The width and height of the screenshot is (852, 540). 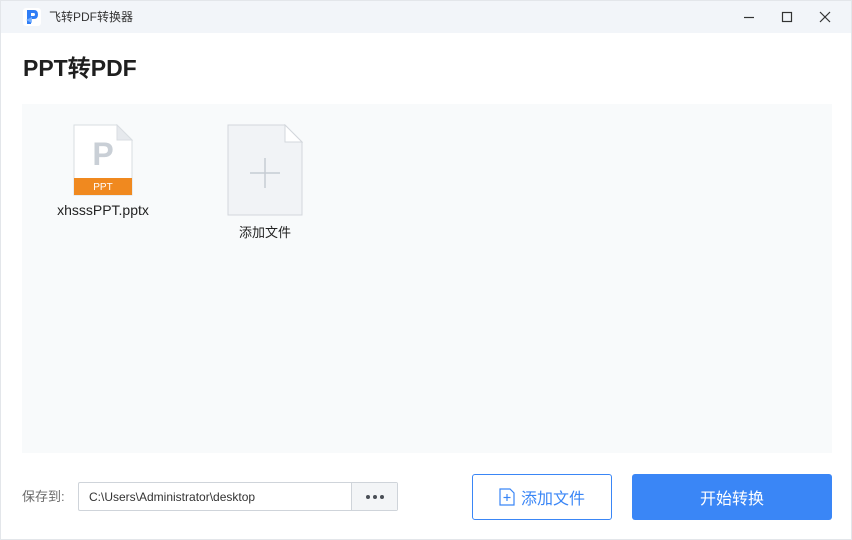 I want to click on close-icon, so click(x=825, y=17).